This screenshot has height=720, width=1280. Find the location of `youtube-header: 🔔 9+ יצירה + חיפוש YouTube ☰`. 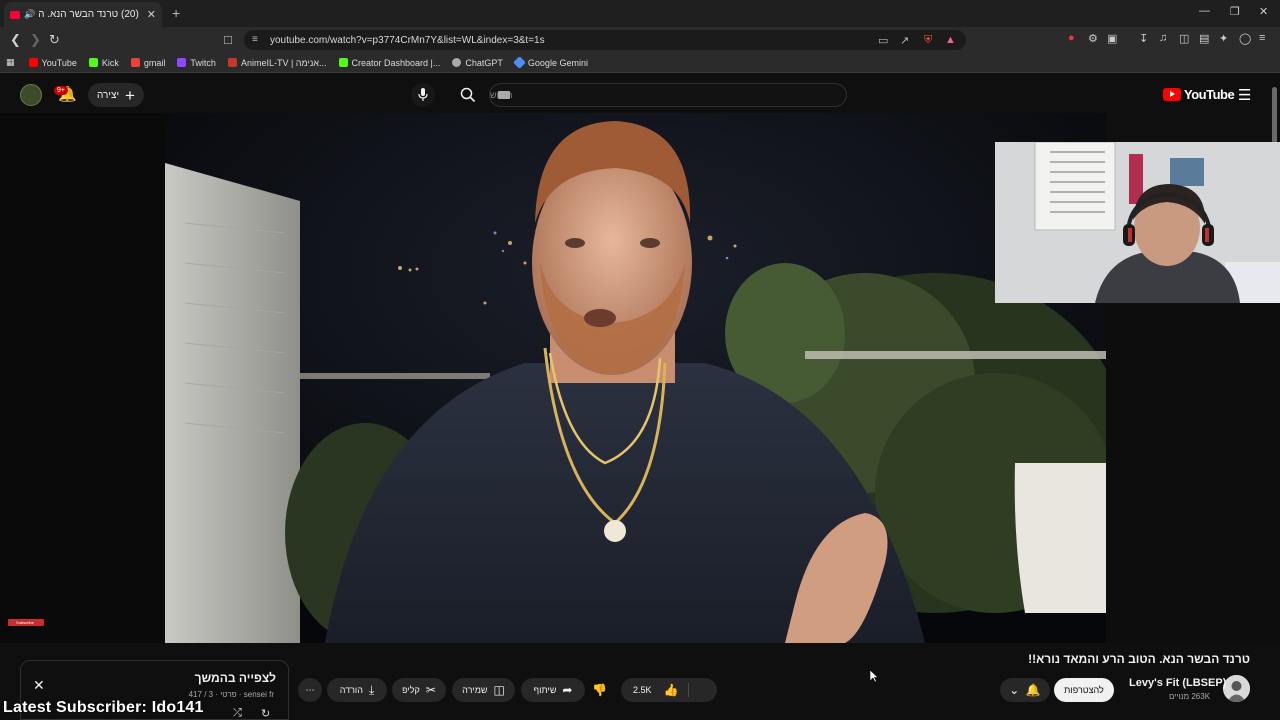

youtube-header: 🔔 9+ יצירה + חיפוש YouTube ☰ is located at coordinates (640, 95).